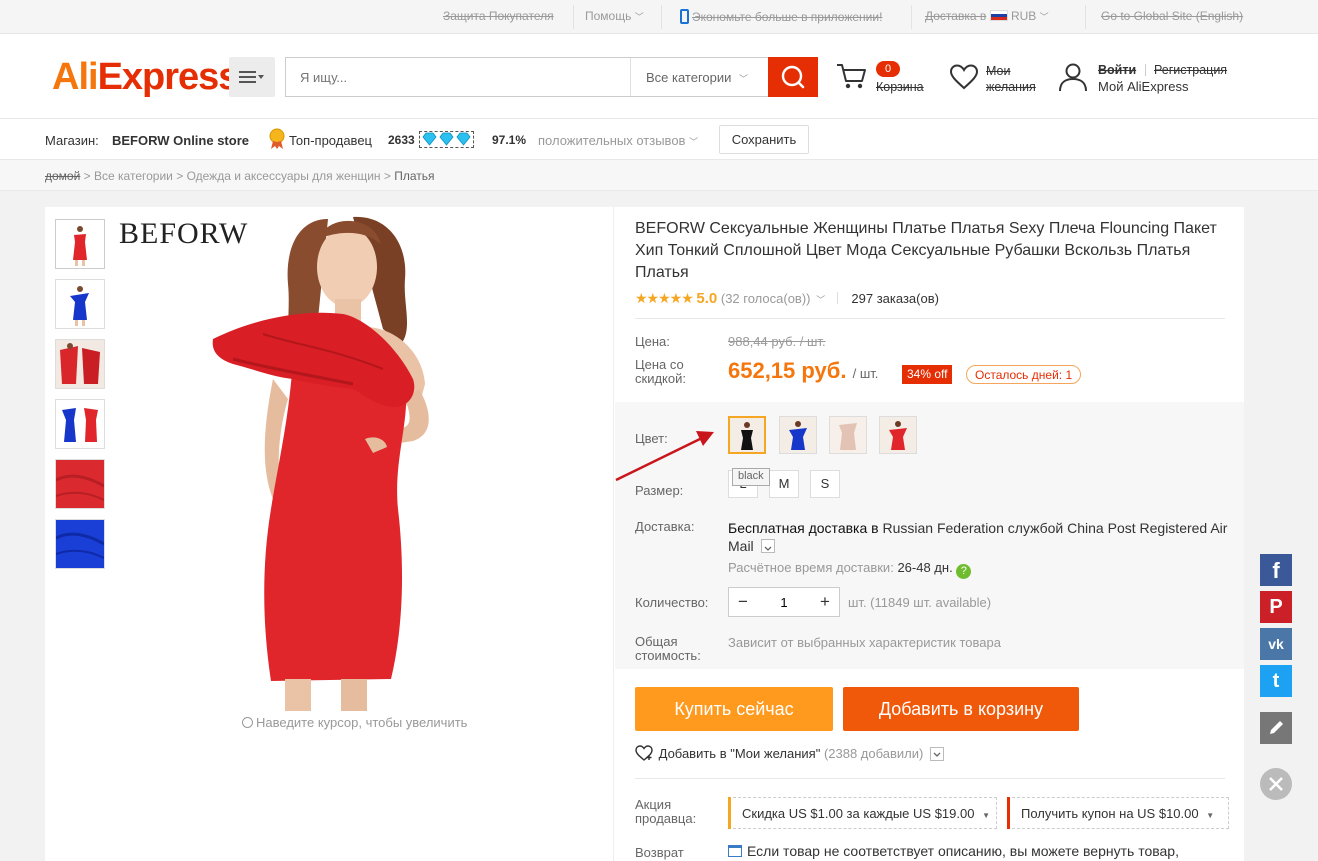 This screenshot has width=1318, height=861. I want to click on help-menu: Помощь ﹀, so click(614, 16).